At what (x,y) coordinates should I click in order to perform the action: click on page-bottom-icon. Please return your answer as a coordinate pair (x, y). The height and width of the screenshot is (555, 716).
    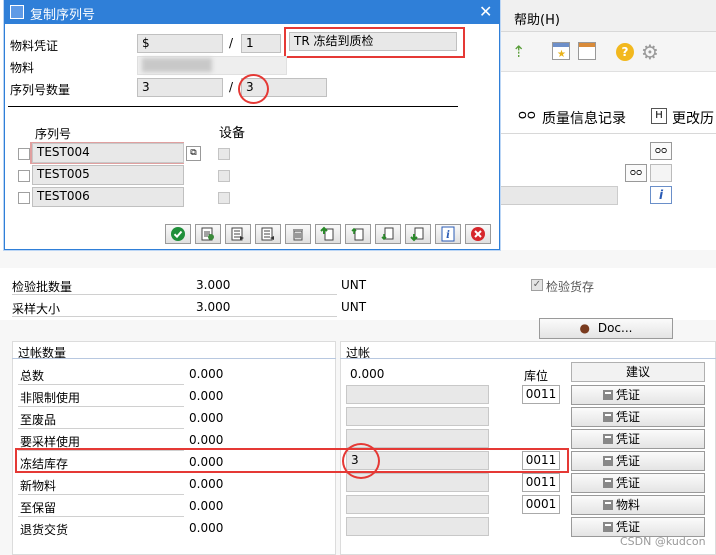
    Looking at the image, I should click on (417, 234).